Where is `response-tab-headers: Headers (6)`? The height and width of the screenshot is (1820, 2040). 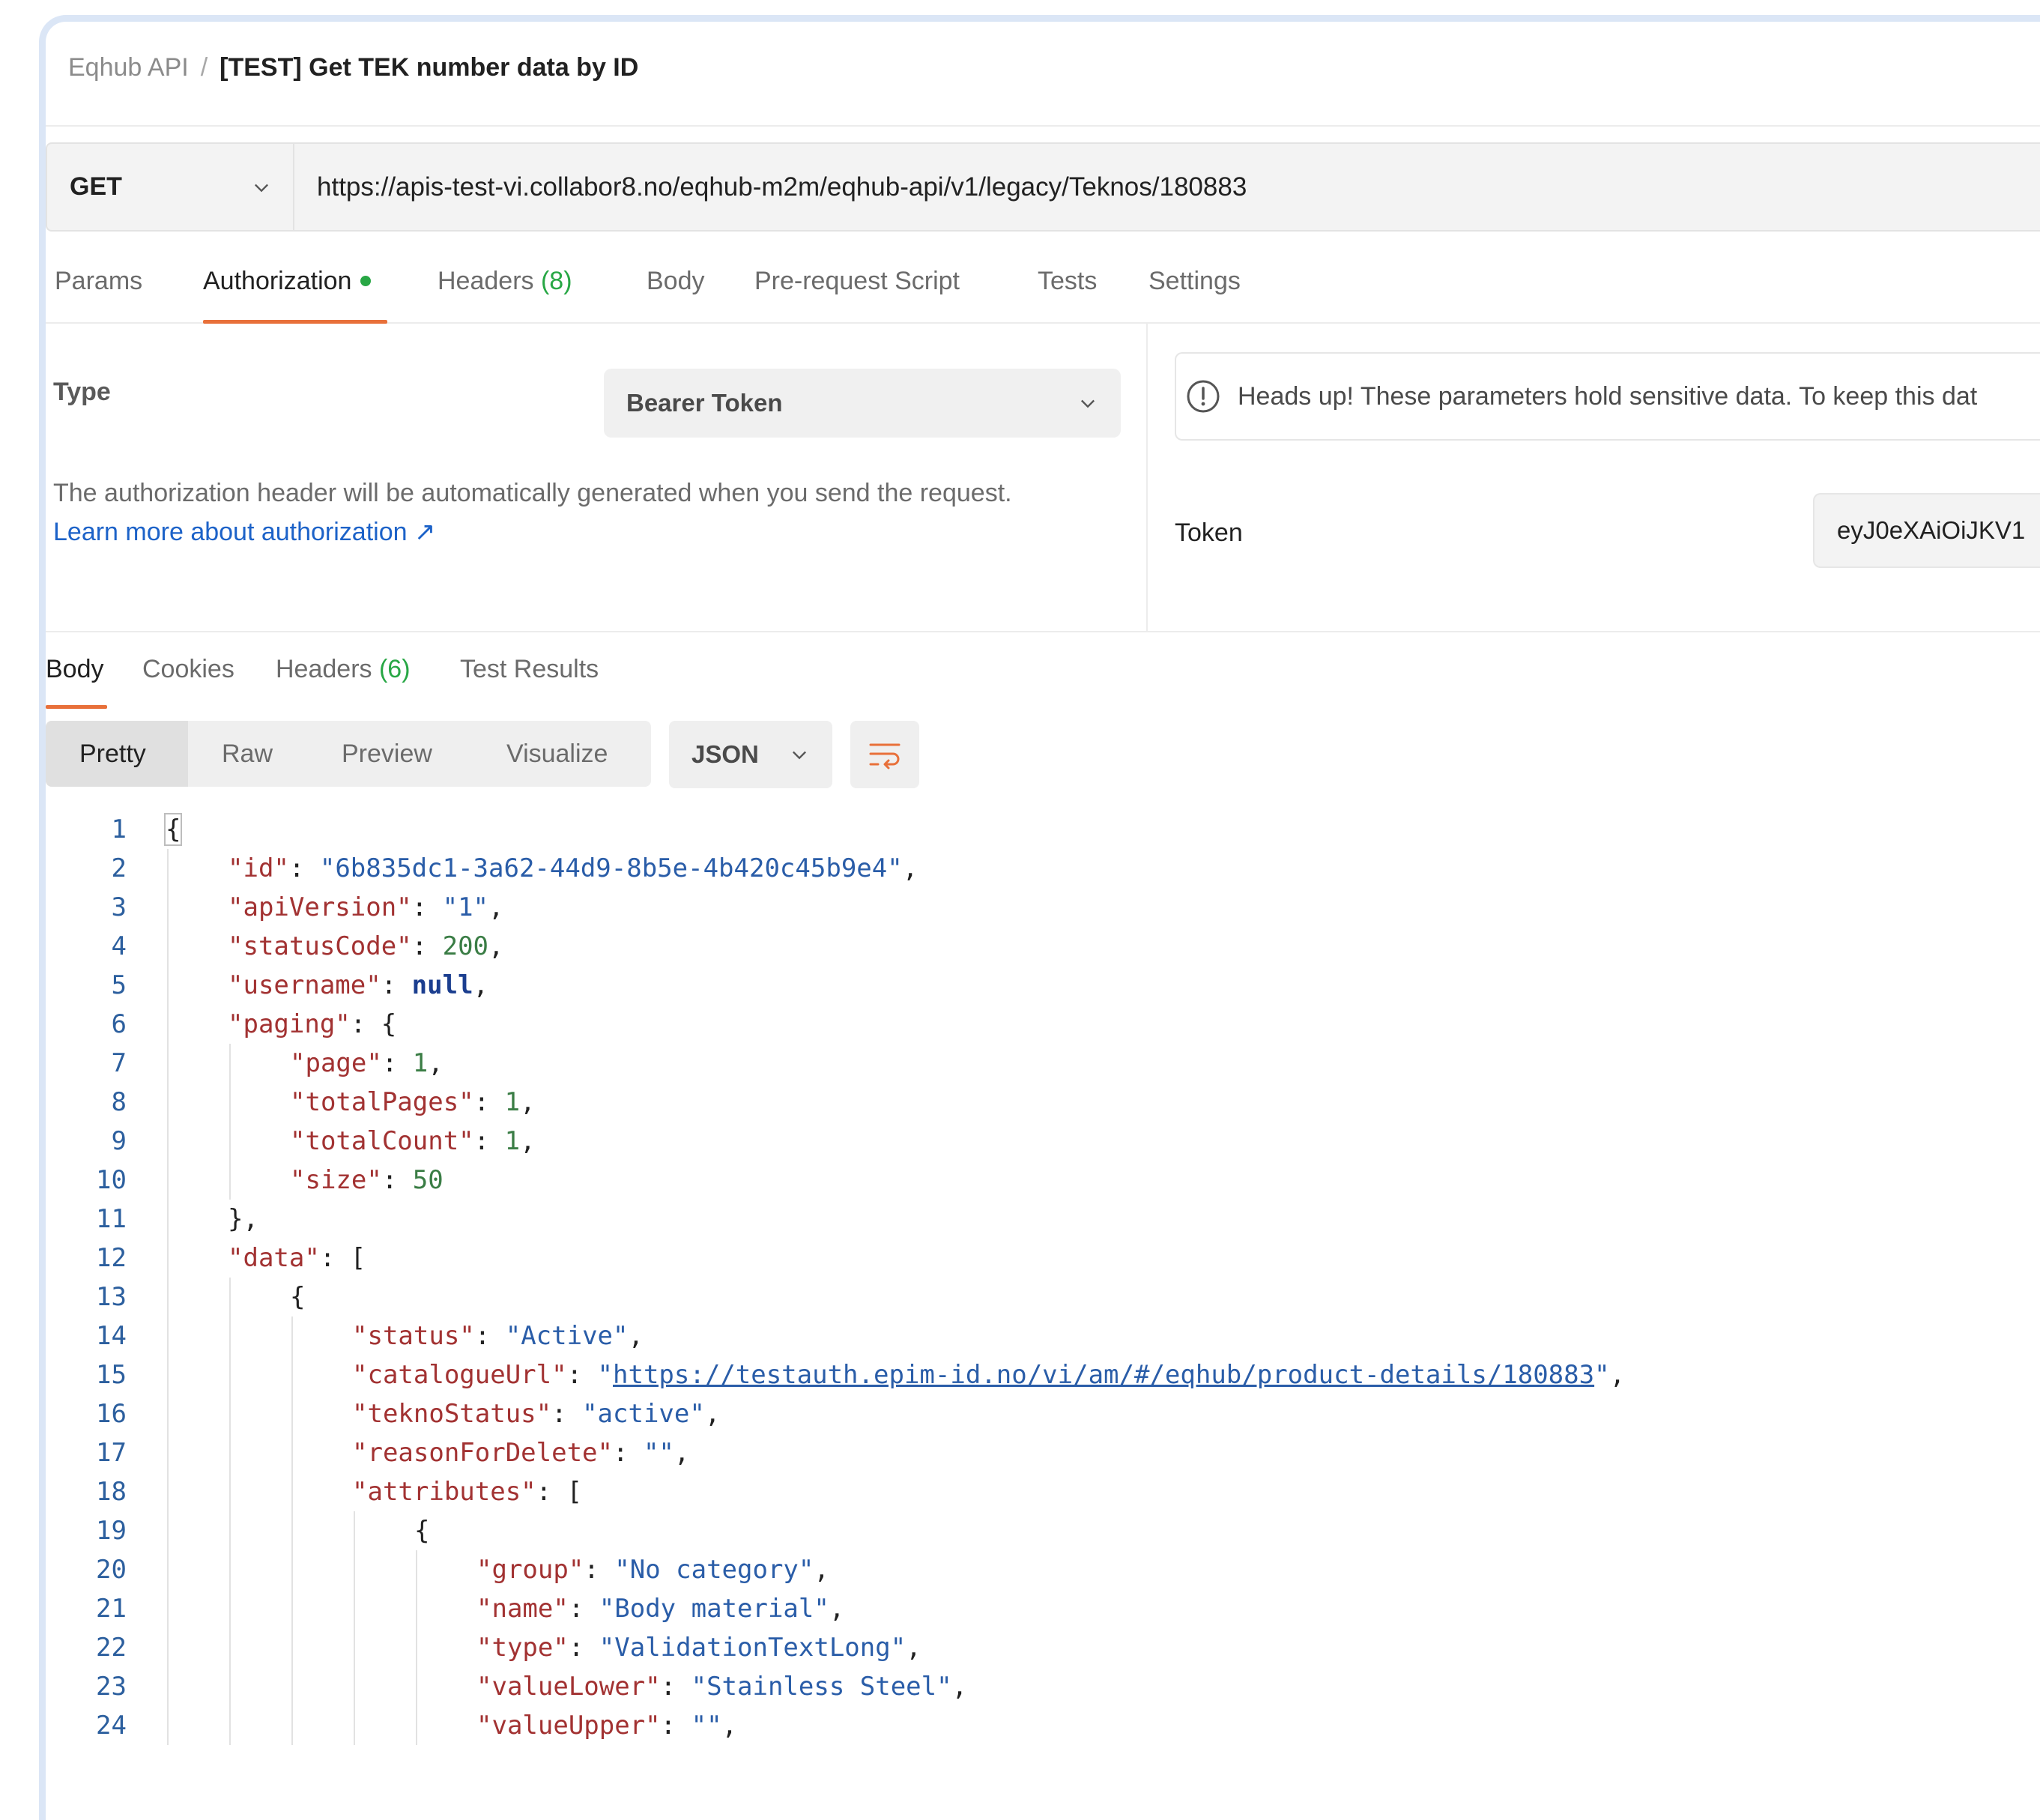
response-tab-headers: Headers (6) is located at coordinates (343, 669).